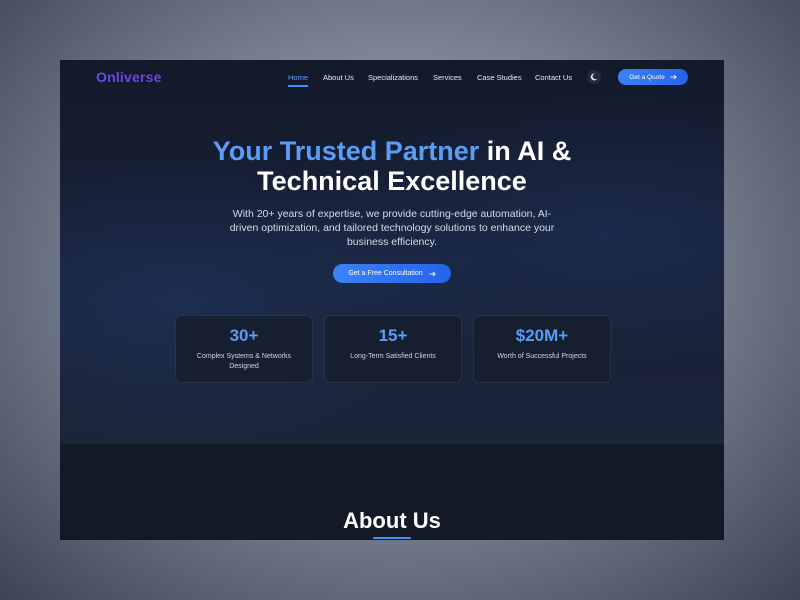 Image resolution: width=800 pixels, height=600 pixels. I want to click on stat-value: $20M+, so click(542, 335).